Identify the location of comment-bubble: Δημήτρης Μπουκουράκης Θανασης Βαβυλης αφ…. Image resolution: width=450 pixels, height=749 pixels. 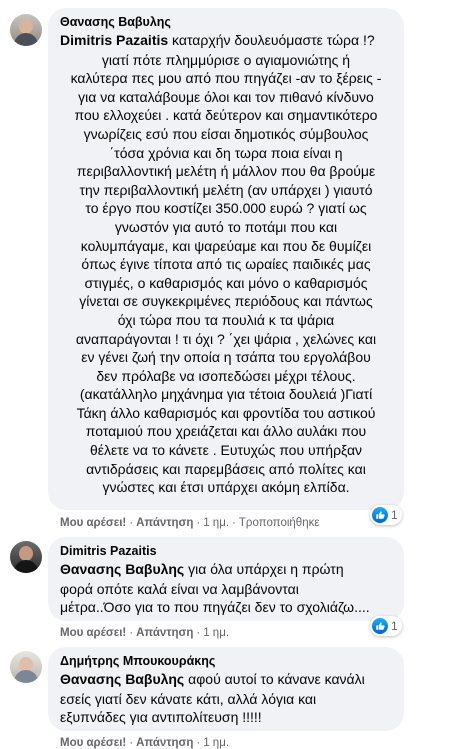
(226, 689).